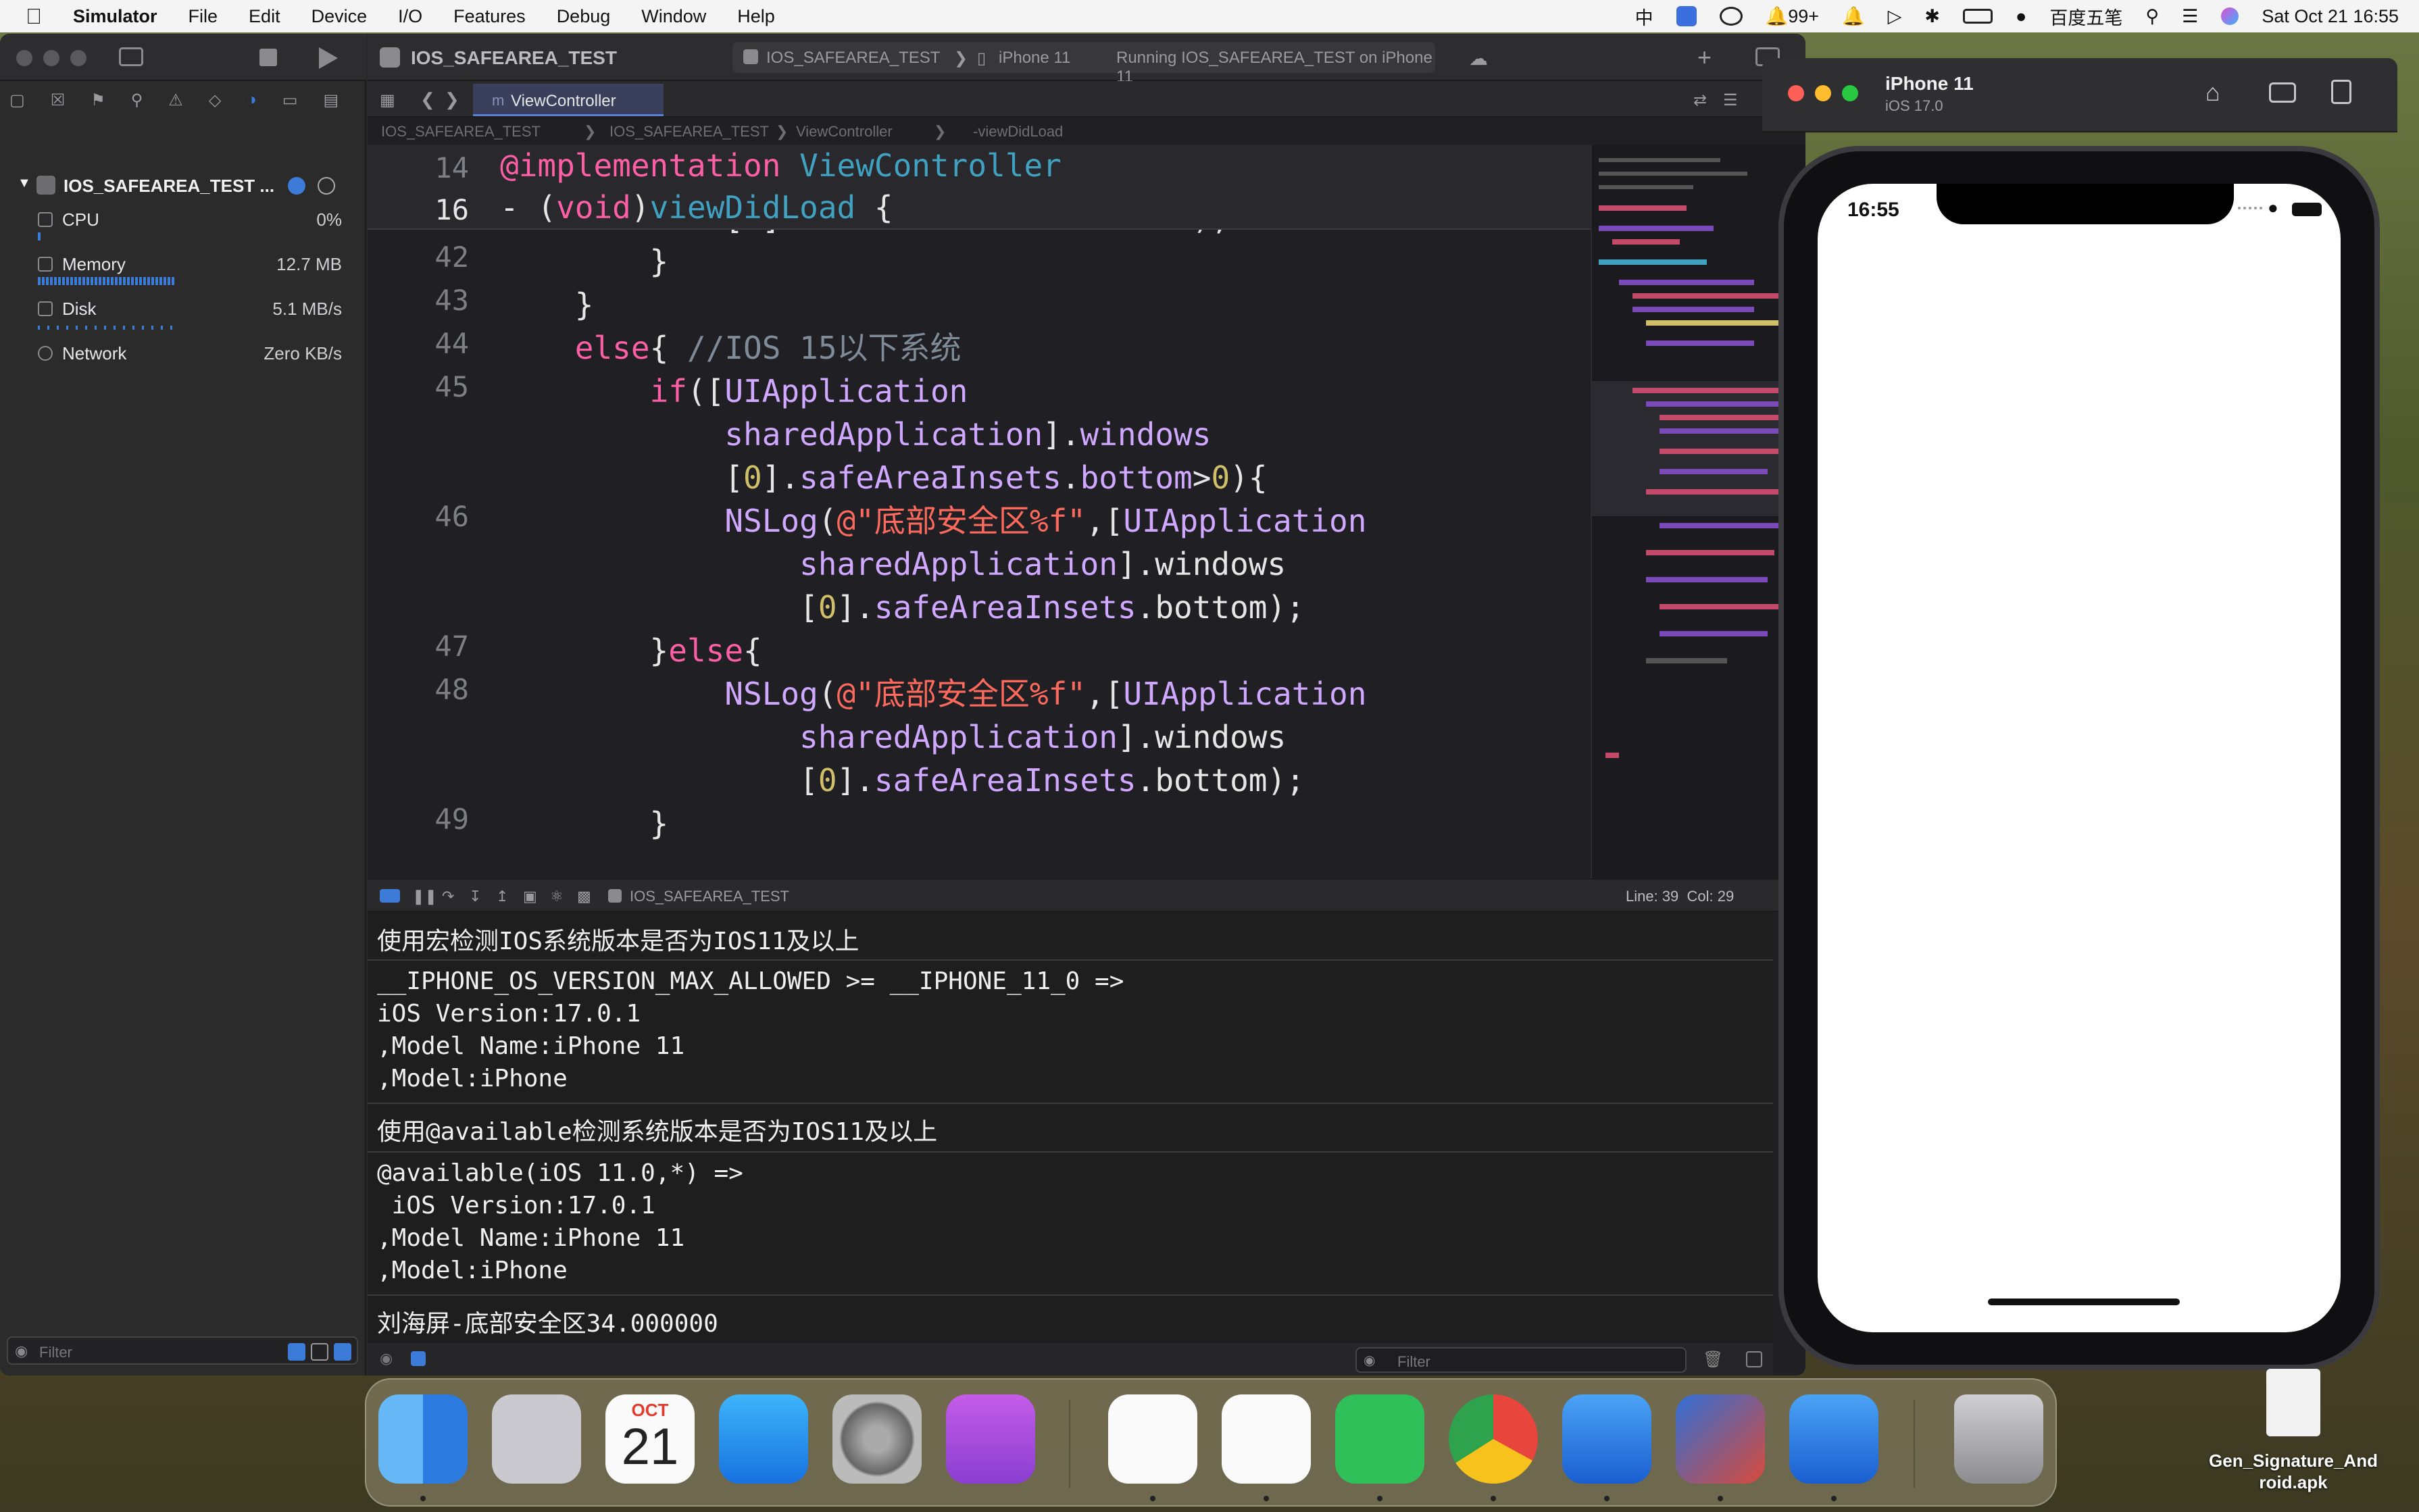  What do you see at coordinates (1494, 1439) in the screenshot?
I see `chrome-icon` at bounding box center [1494, 1439].